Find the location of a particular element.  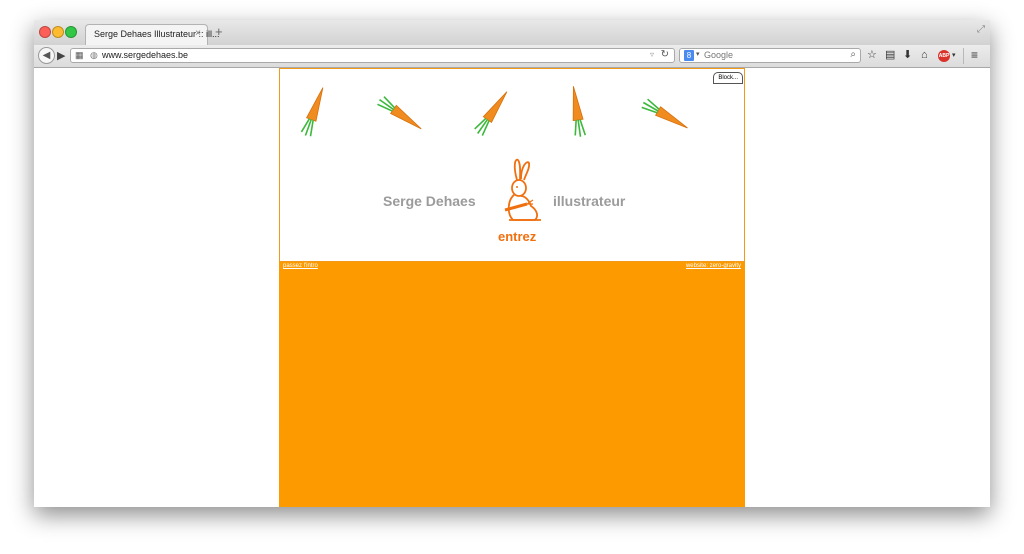

reading-list-icon: ▤ is located at coordinates (890, 55).